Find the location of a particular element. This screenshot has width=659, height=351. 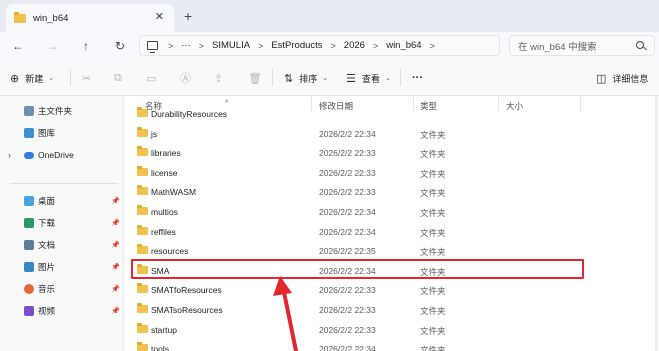

sidebar-item-pictures: 图片 📌 is located at coordinates (61, 267).